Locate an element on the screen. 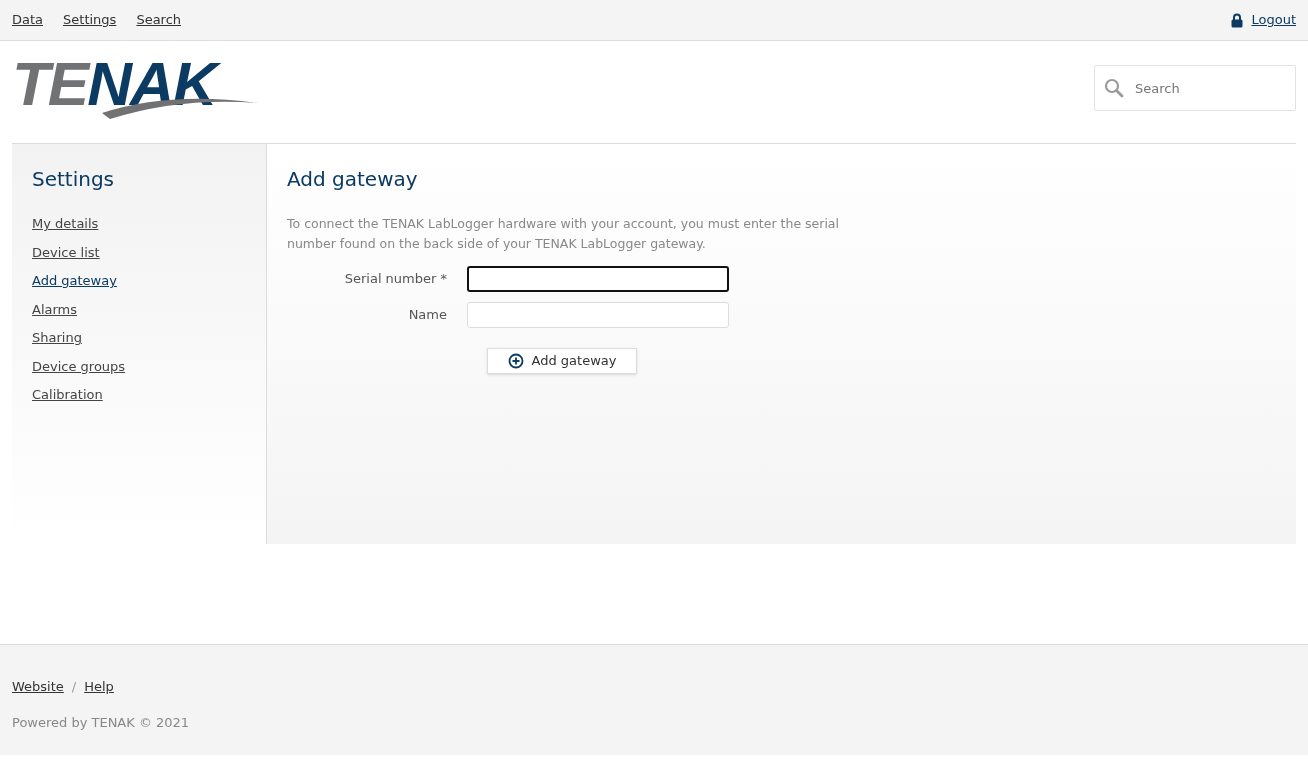  sidebar-link: Calibration is located at coordinates (67, 395).